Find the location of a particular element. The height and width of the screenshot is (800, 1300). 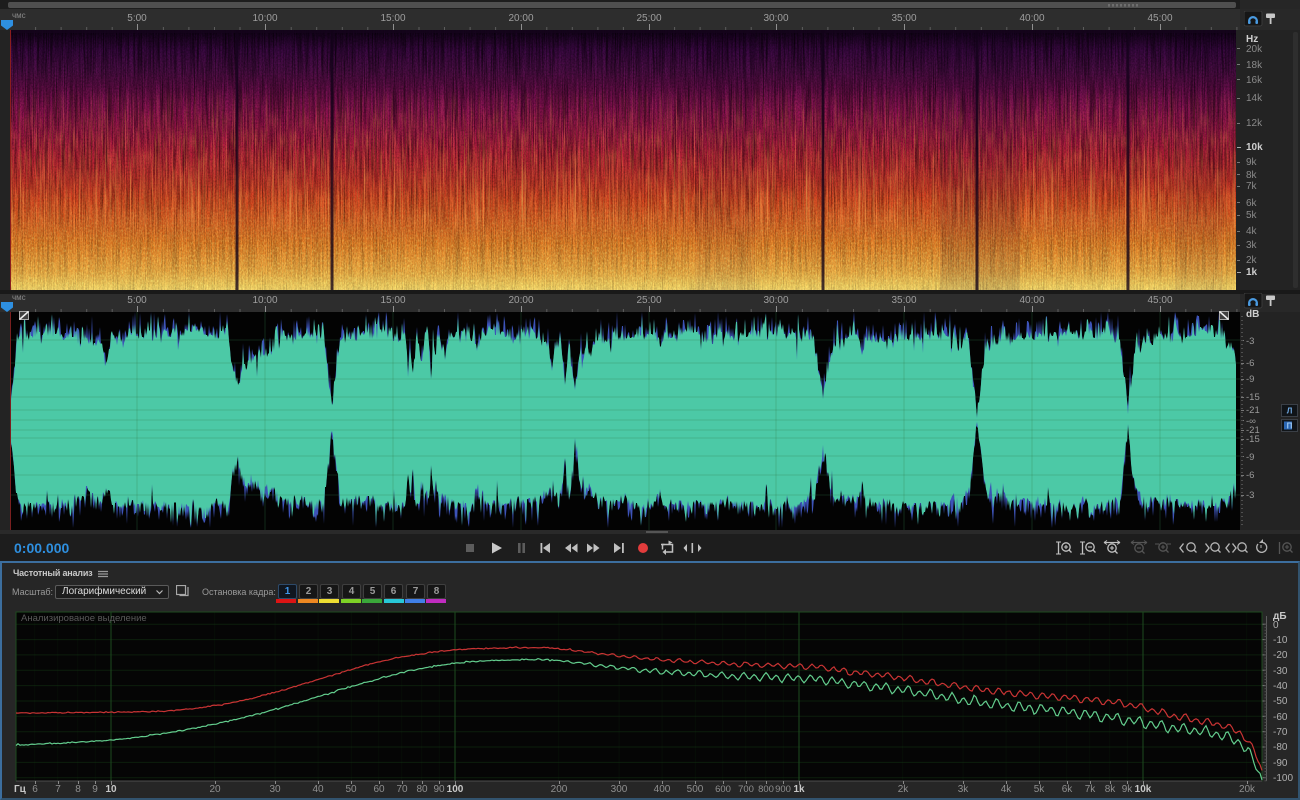

svg-text: -20 is located at coordinates (1280, 655).